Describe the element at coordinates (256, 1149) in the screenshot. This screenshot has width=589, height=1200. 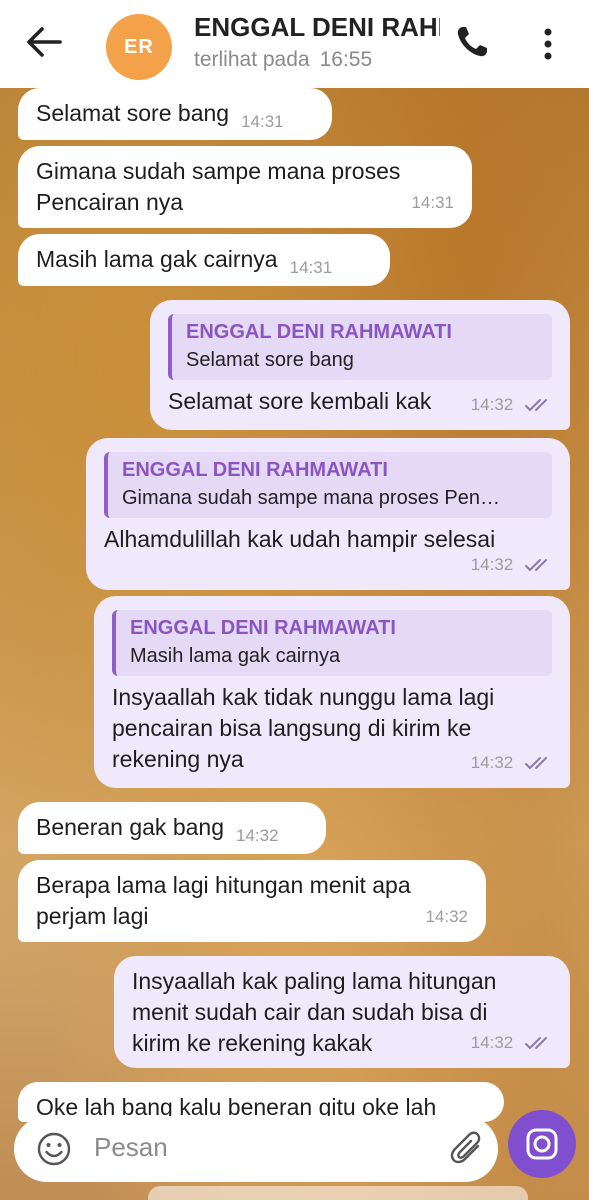
I see `message-composer: Pesan` at that location.